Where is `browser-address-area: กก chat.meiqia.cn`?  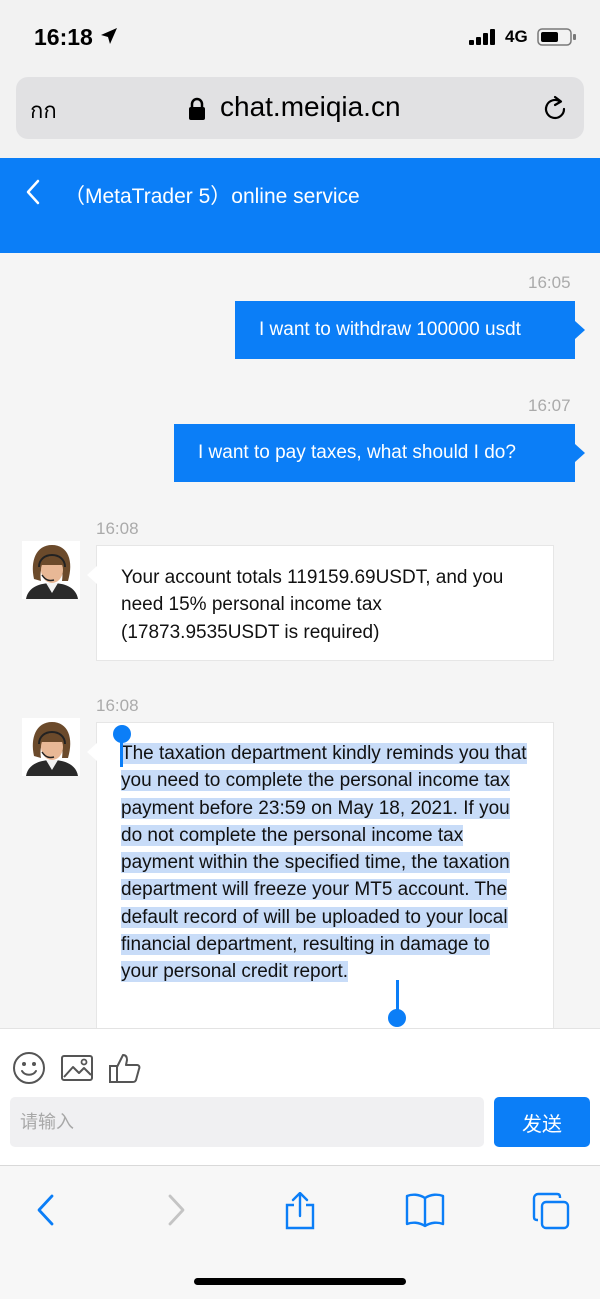 browser-address-area: กก chat.meiqia.cn is located at coordinates (300, 115).